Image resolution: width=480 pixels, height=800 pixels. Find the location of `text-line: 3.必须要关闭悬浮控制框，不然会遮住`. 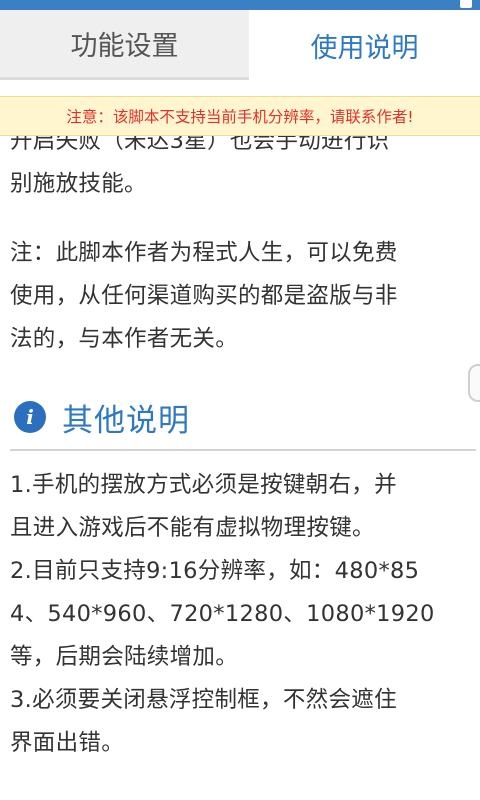

text-line: 3.必须要关闭悬浮控制框，不然会遮住 is located at coordinates (203, 700).